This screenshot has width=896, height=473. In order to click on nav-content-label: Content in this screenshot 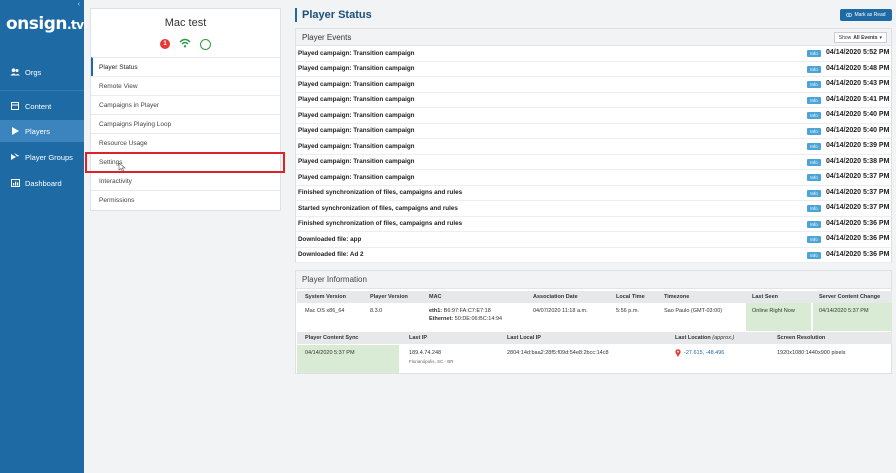, I will do `click(38, 106)`.